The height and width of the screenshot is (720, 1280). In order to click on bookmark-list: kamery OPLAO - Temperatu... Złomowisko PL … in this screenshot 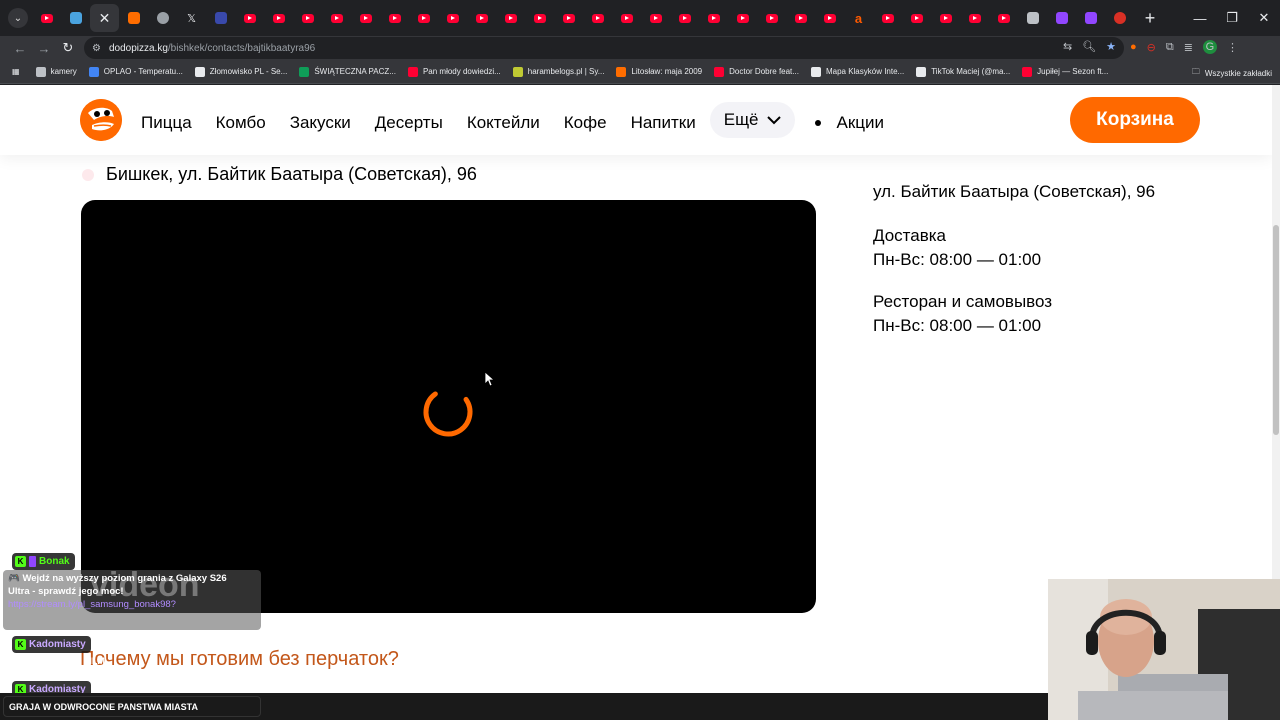, I will do `click(578, 71)`.